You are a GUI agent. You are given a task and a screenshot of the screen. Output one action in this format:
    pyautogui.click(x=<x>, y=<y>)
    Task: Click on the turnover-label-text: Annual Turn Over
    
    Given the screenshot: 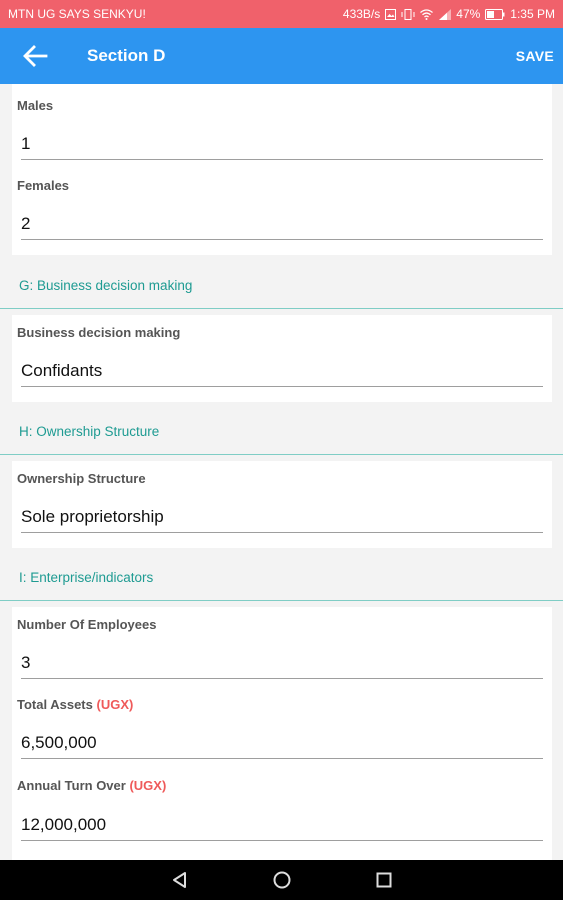 What is the action you would take?
    pyautogui.click(x=71, y=785)
    